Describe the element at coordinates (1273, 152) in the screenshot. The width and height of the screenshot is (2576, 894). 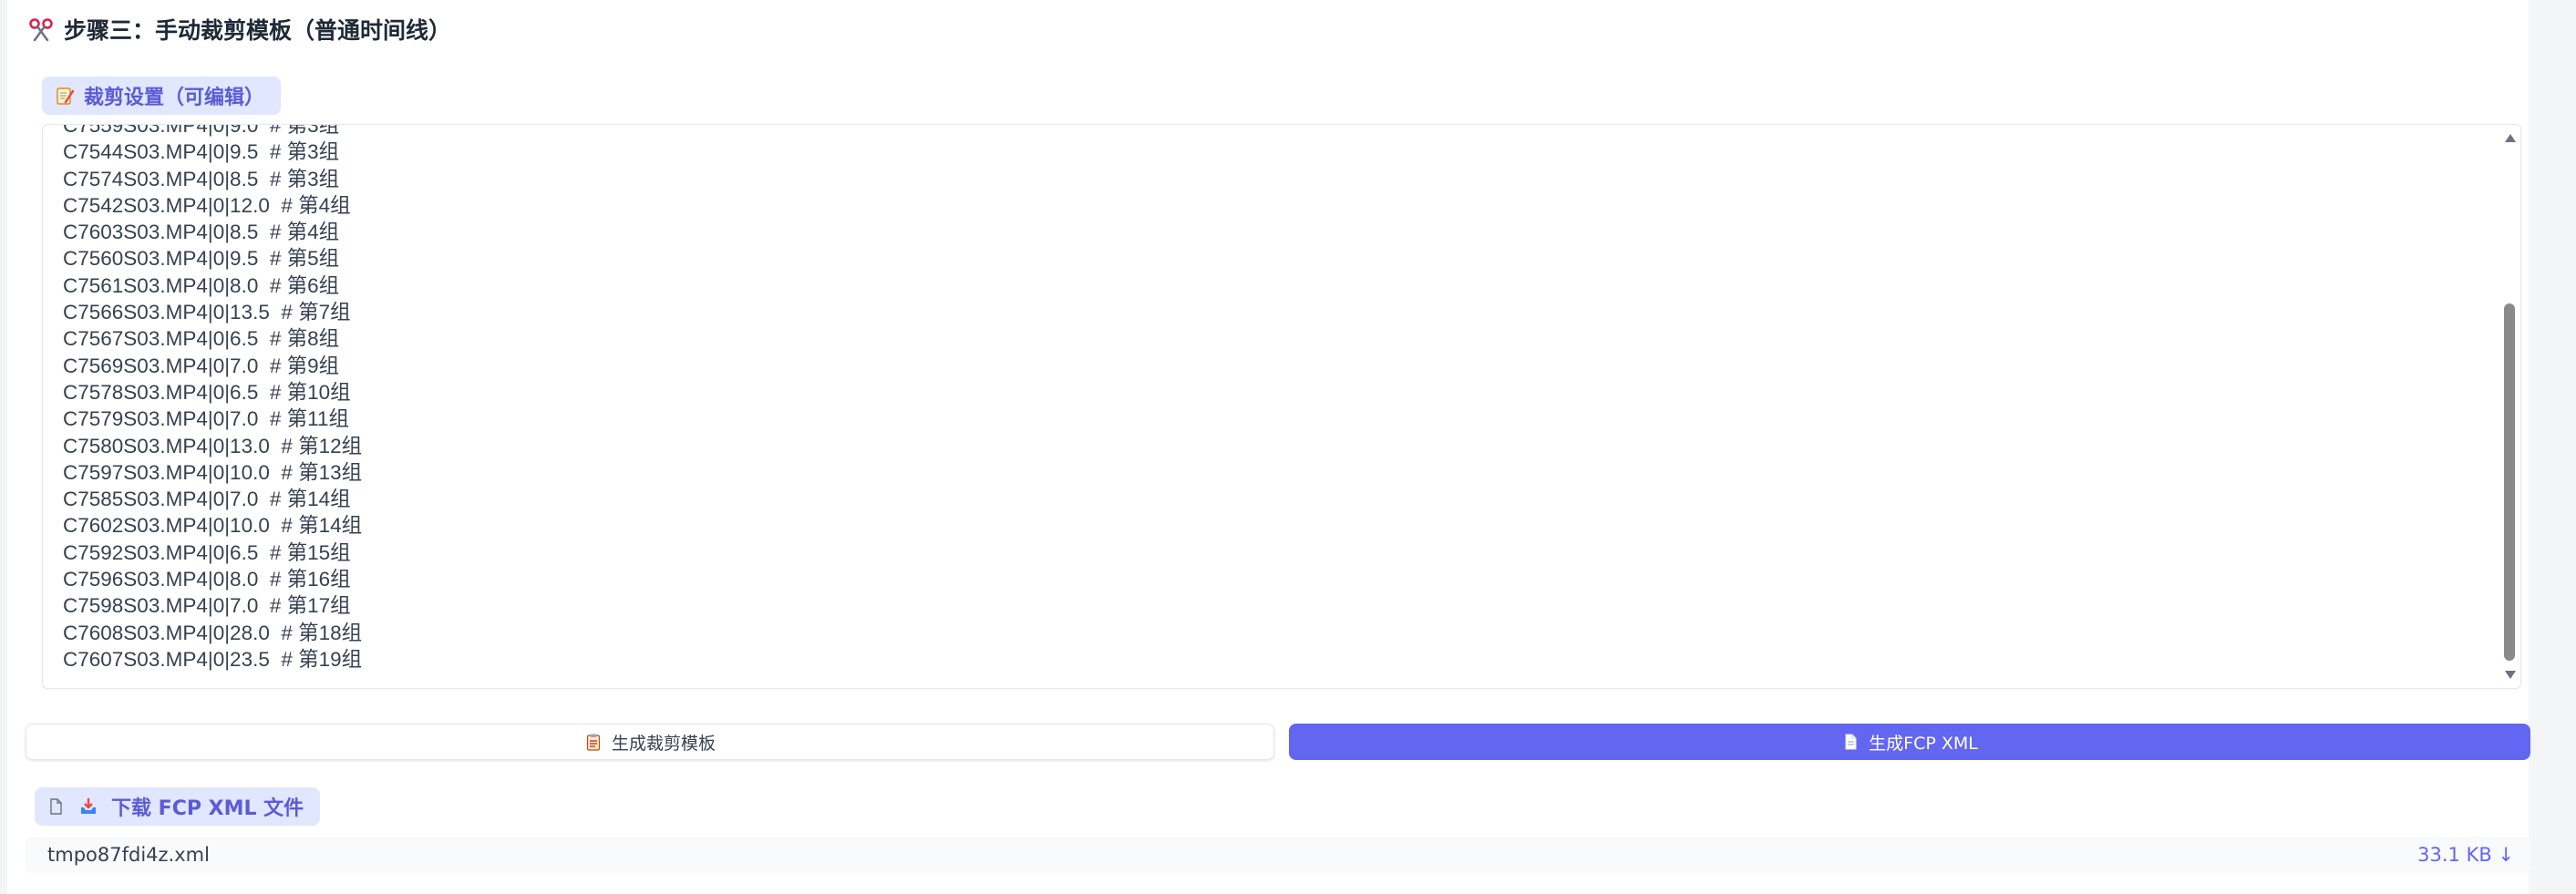
I see `textarea-line: C7544S03.MP4|0|9.5 # 第3组` at that location.